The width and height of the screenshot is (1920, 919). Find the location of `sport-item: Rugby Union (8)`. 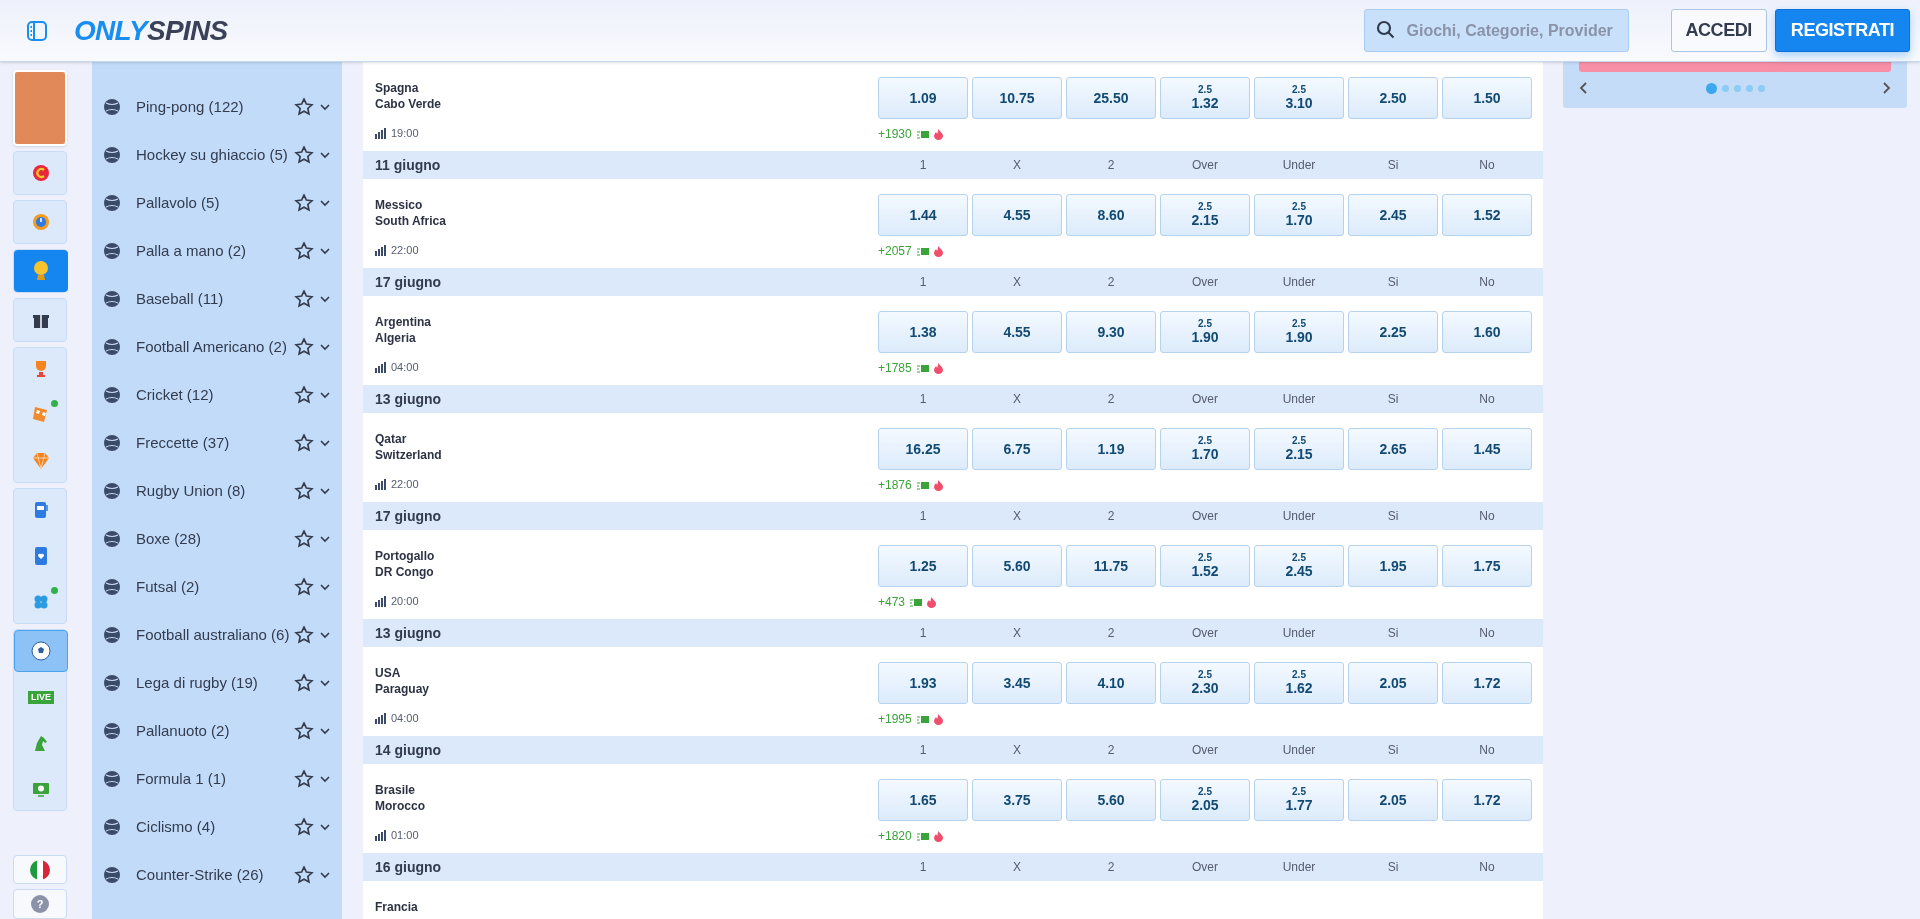

sport-item: Rugby Union (8) is located at coordinates (217, 491).